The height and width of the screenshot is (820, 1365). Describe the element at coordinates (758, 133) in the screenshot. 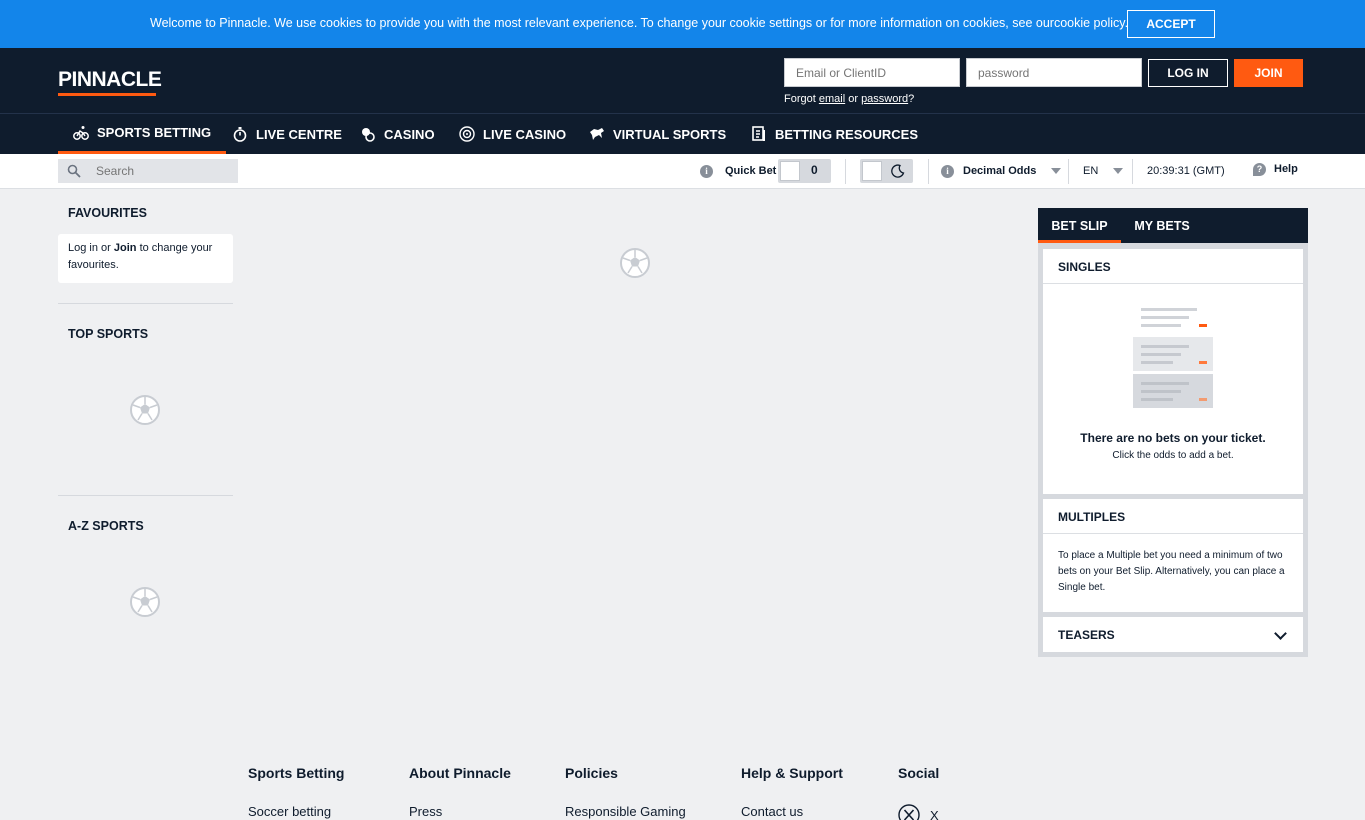

I see `document-icon` at that location.